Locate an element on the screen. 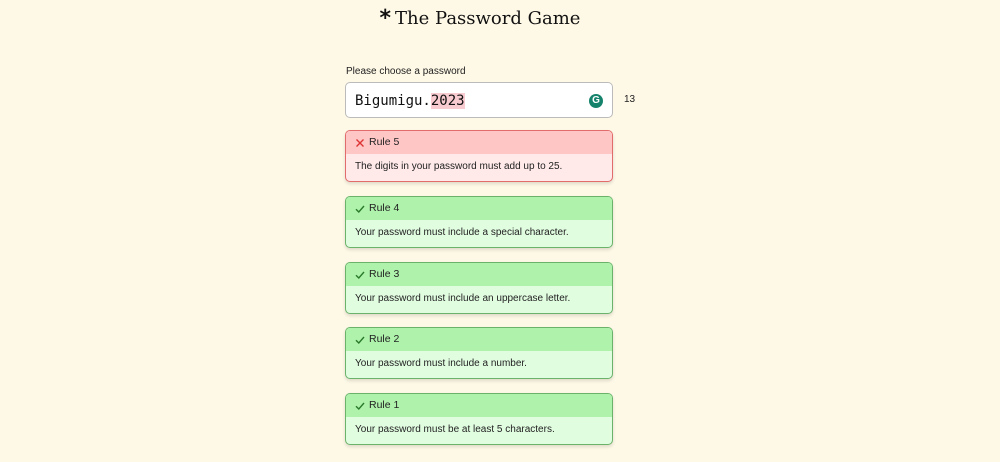  rule-4-title: Rule 4 is located at coordinates (384, 208).